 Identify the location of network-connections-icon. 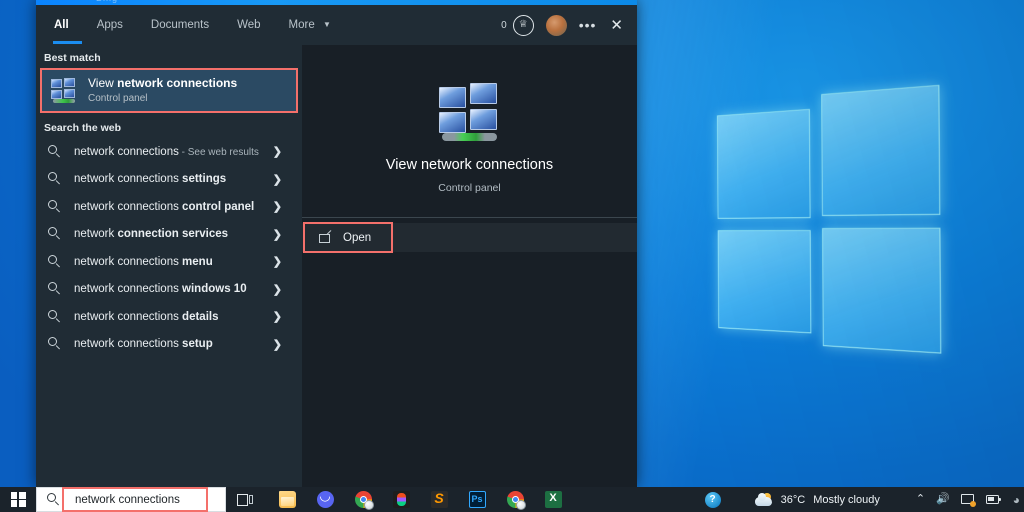
(470, 112).